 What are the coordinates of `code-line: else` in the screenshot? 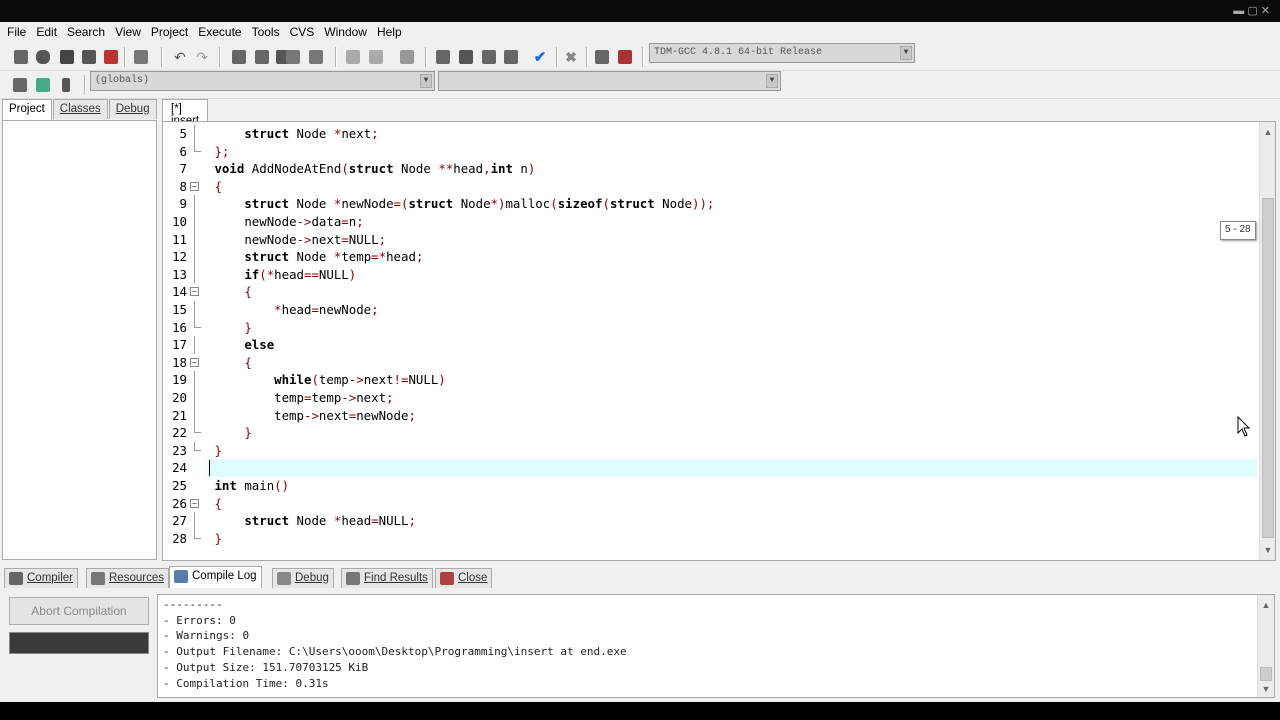 It's located at (732, 345).